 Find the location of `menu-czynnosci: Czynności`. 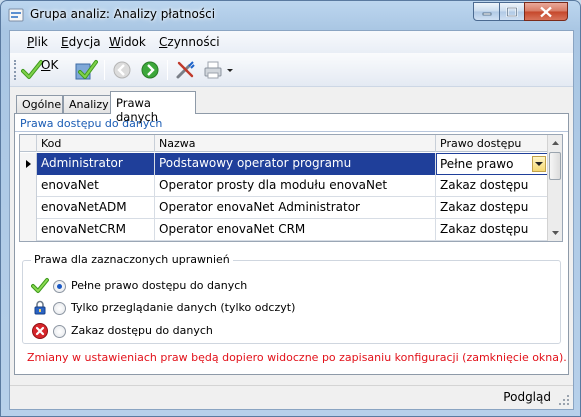

menu-czynnosci: Czynności is located at coordinates (189, 42).